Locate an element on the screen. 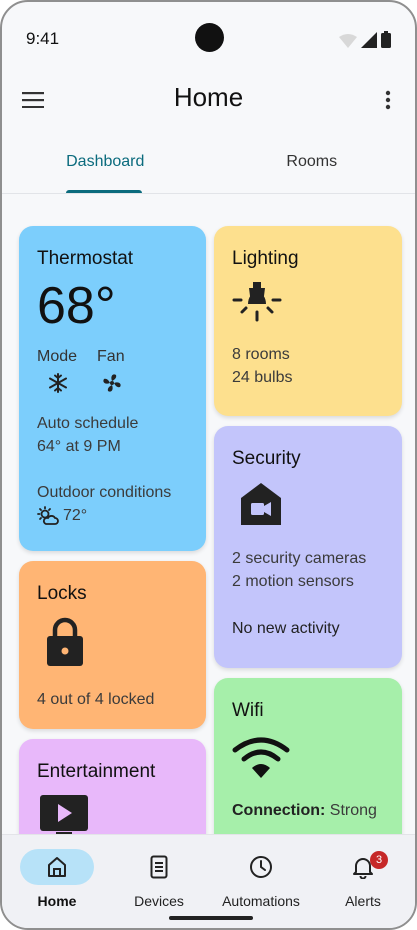 The image size is (417, 930). more-vertical-icon is located at coordinates (388, 100).